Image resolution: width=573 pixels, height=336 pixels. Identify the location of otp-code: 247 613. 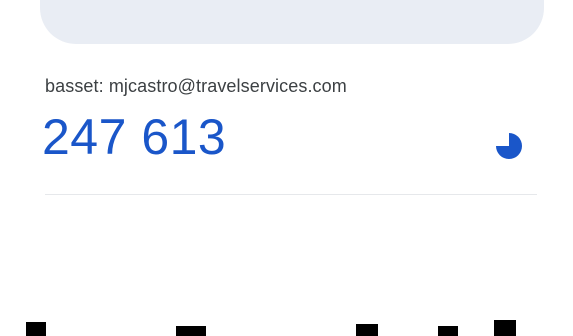
(134, 137).